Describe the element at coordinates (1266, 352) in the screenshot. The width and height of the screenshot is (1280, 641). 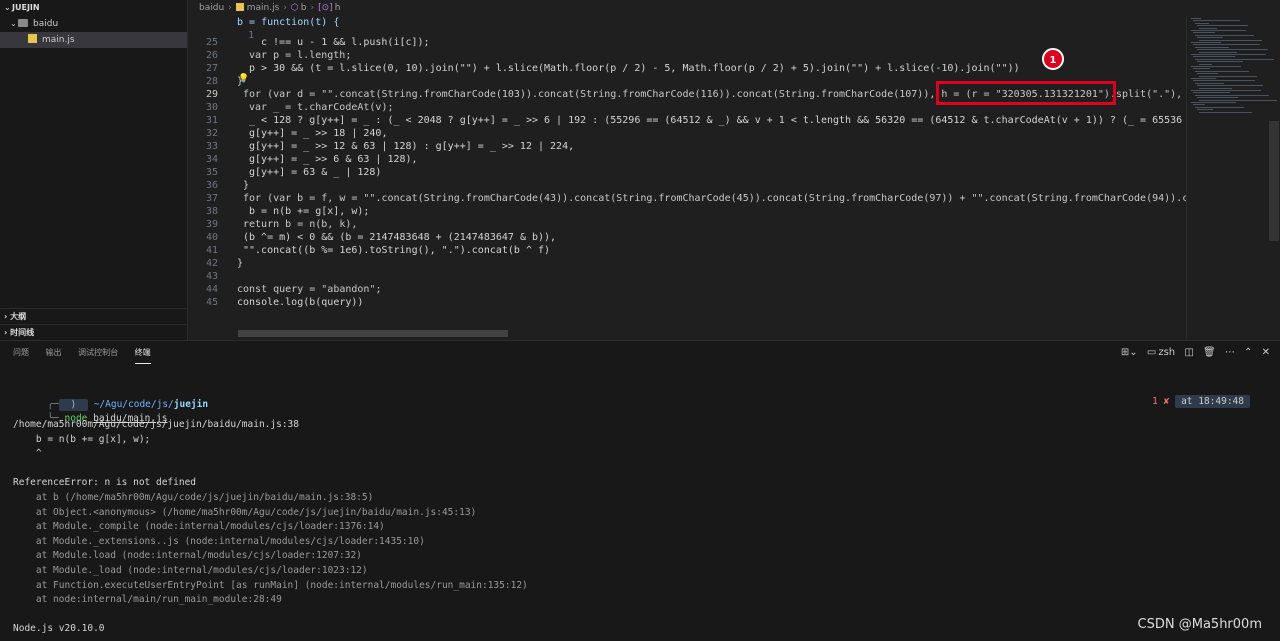
I see `close-icon: ✕` at that location.